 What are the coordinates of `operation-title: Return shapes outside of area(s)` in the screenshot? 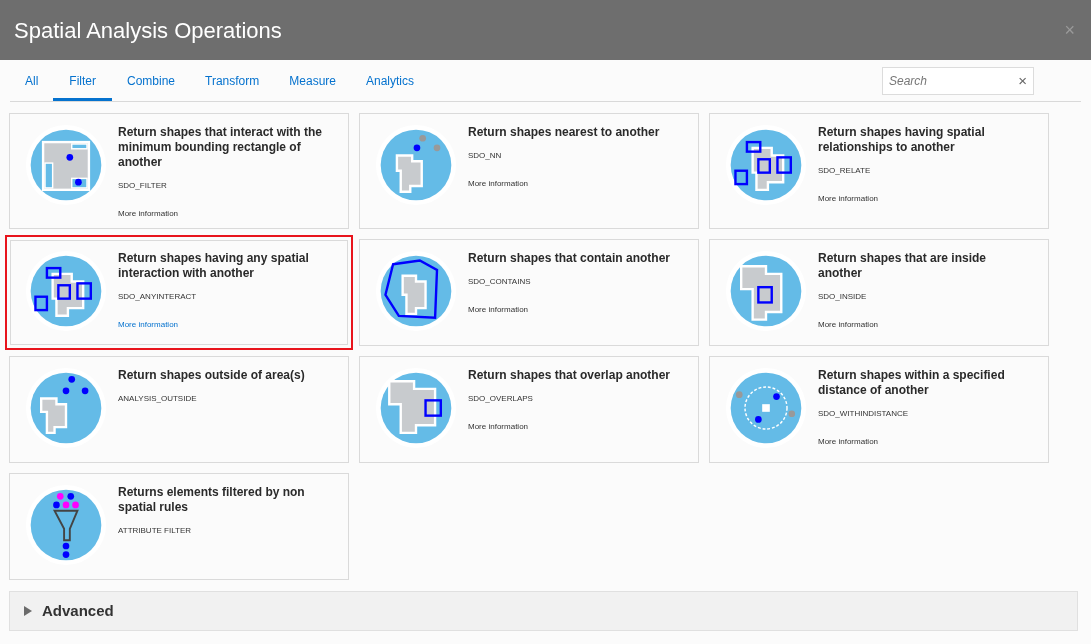 It's located at (212, 375).